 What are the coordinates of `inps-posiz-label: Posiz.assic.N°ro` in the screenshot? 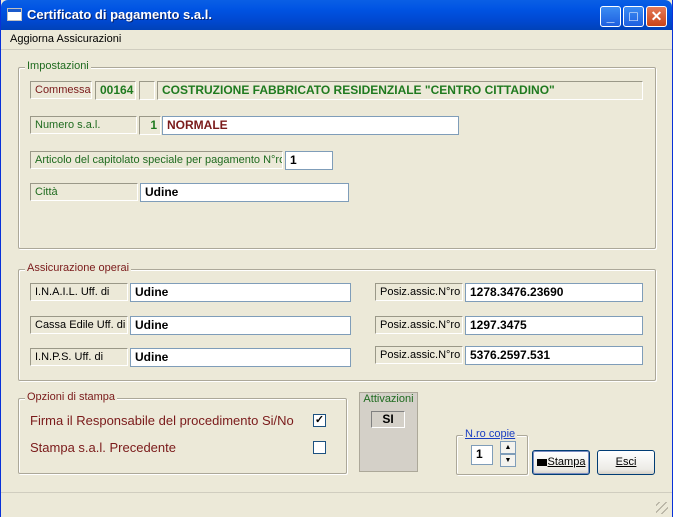 It's located at (419, 355).